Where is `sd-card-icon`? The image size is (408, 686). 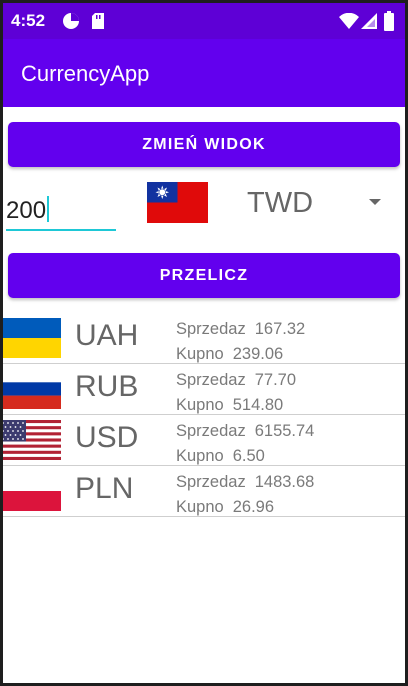
sd-card-icon is located at coordinates (98, 21).